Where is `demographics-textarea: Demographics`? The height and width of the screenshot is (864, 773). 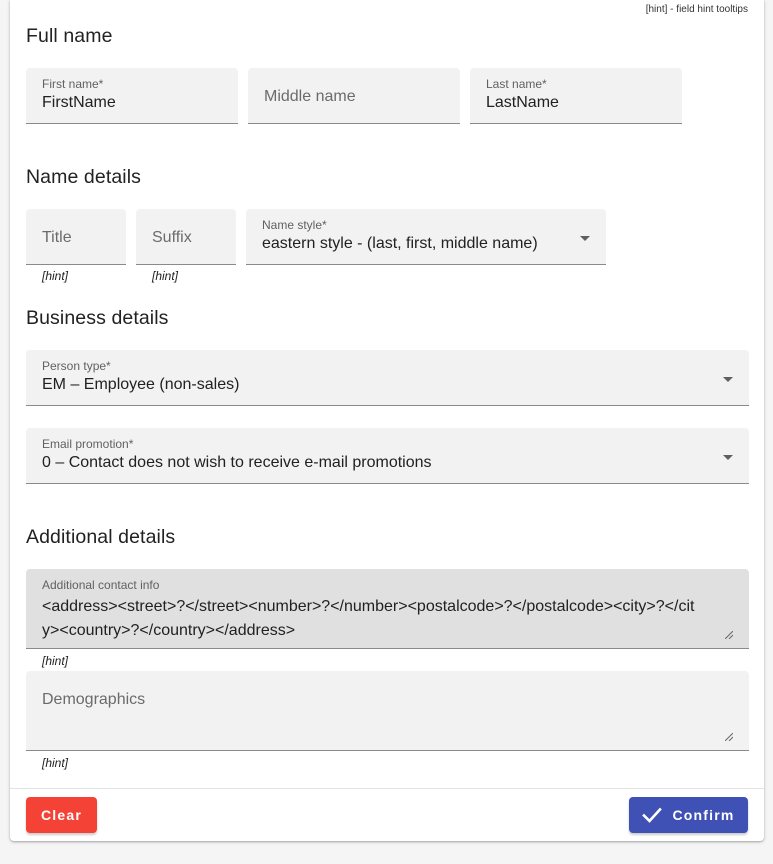
demographics-textarea: Demographics is located at coordinates (387, 711).